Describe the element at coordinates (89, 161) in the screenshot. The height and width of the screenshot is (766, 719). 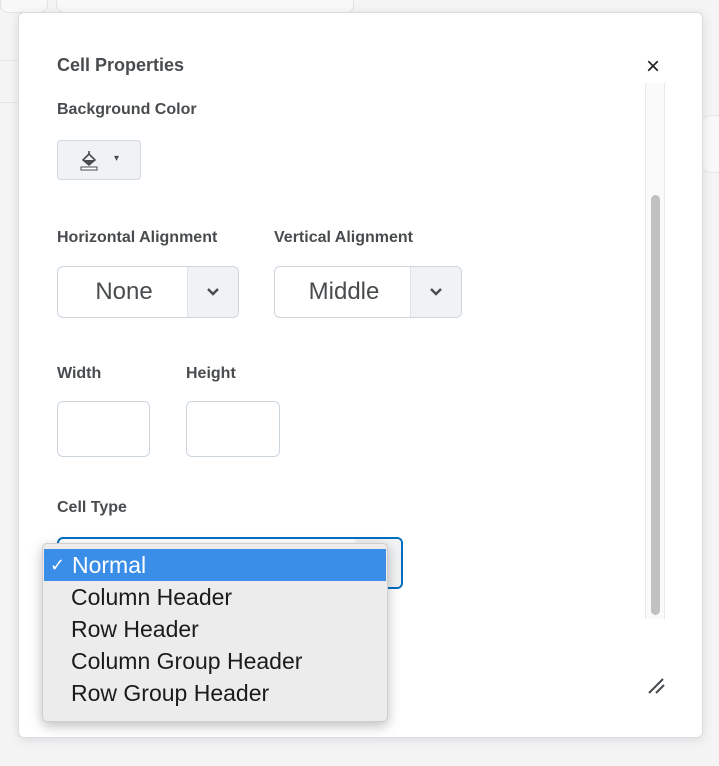
I see `paint-bucket-icon` at that location.